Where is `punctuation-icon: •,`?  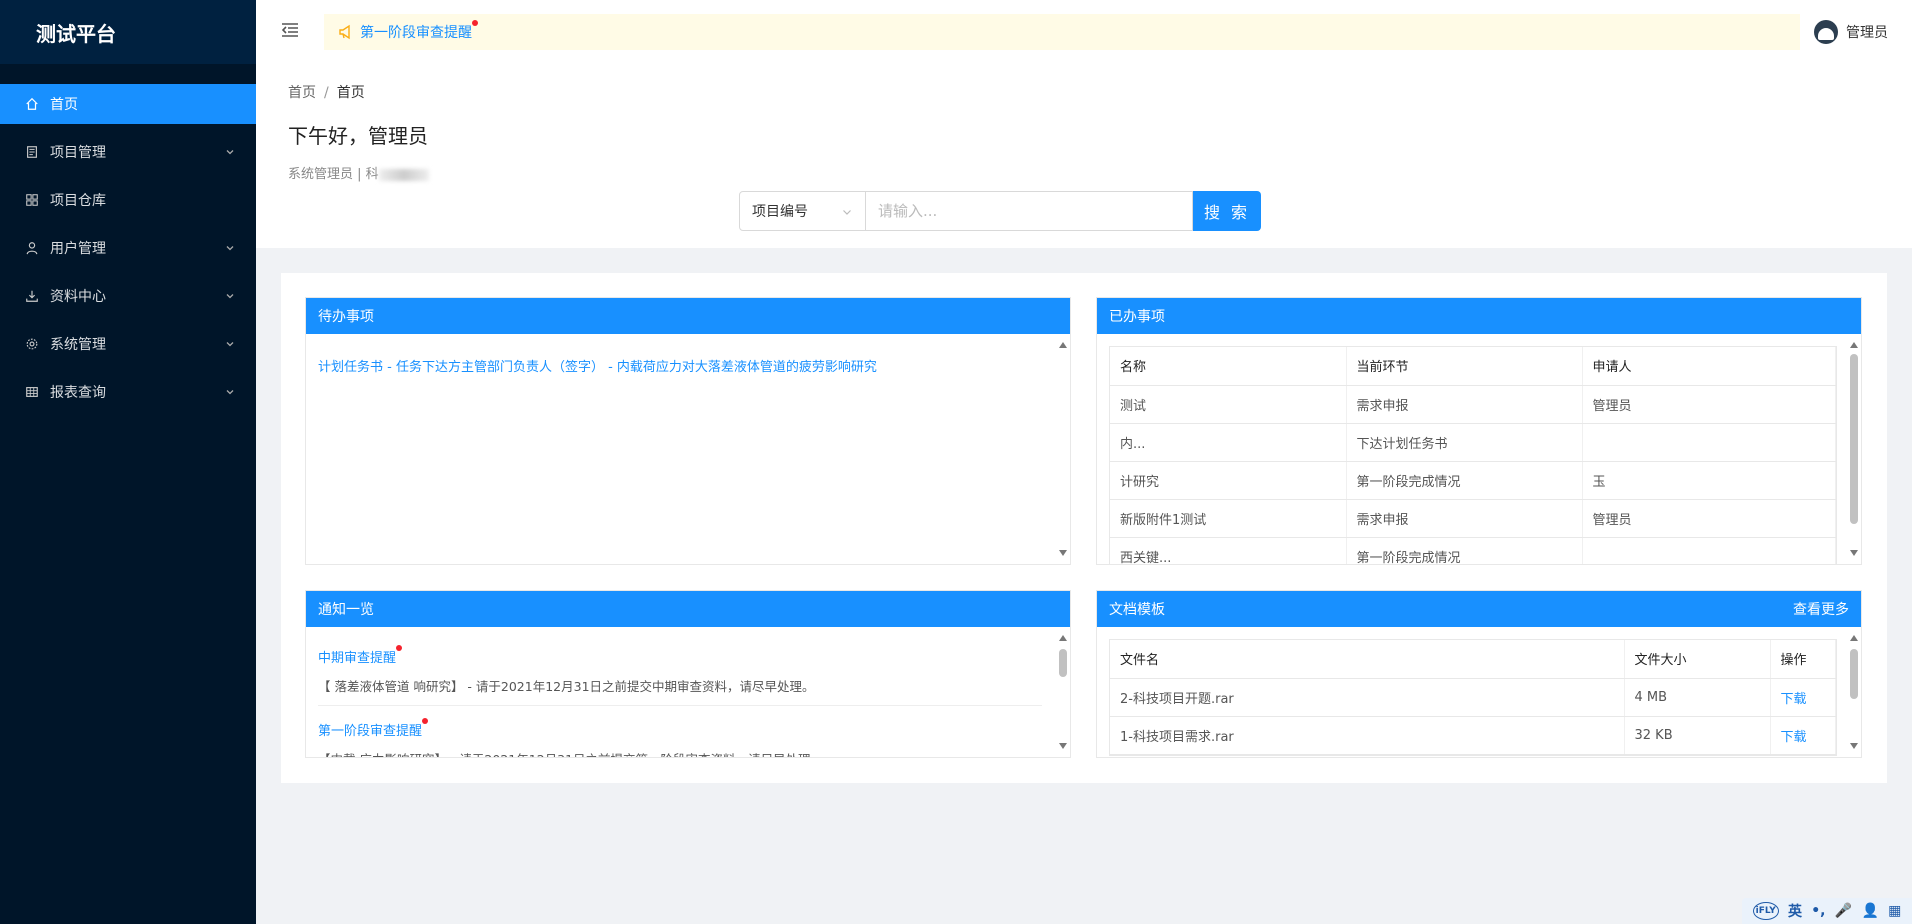 punctuation-icon: •, is located at coordinates (1818, 911).